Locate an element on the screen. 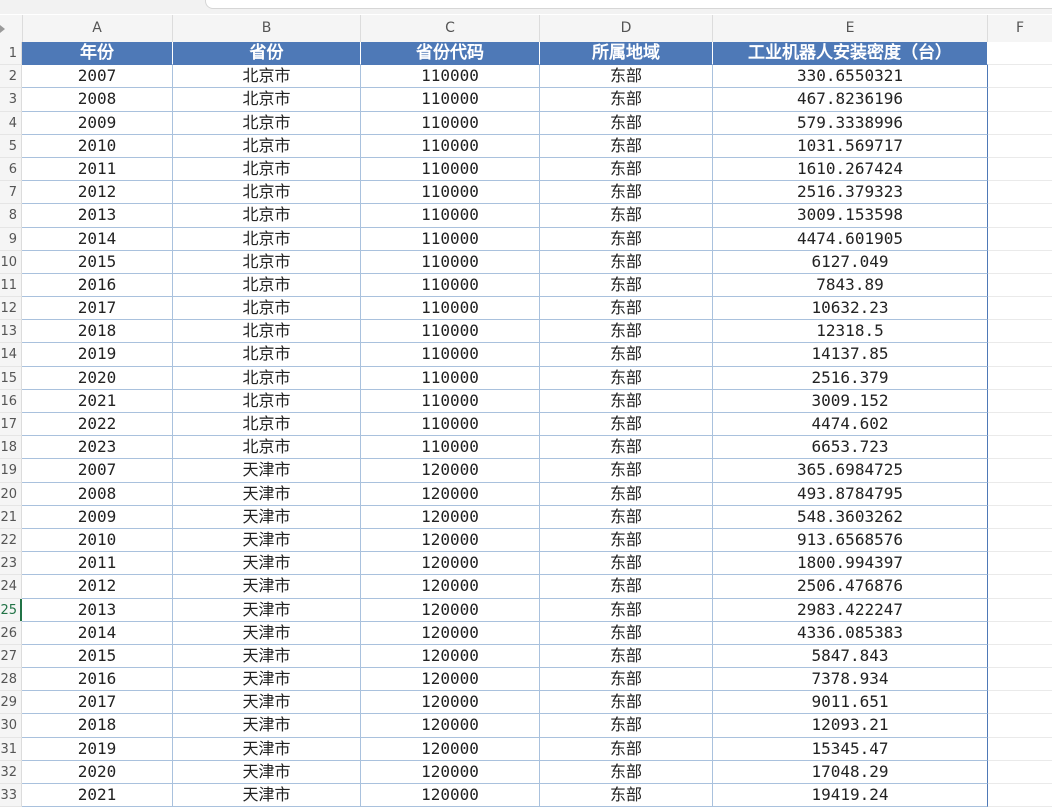 This screenshot has height=807, width=1052. row-number: 20 is located at coordinates (11, 494).